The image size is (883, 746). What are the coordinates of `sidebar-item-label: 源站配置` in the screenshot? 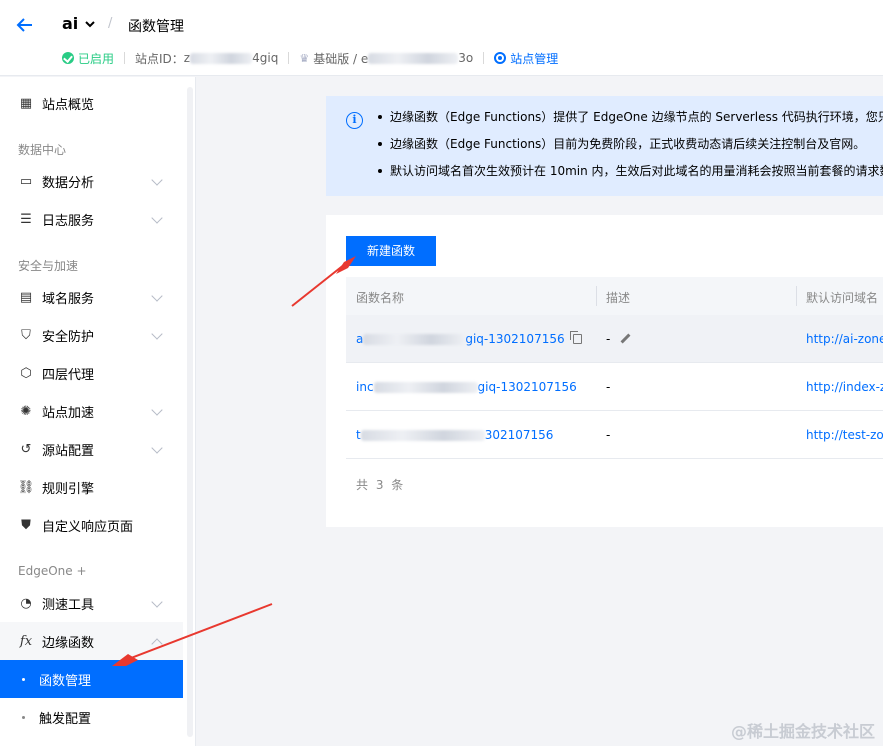 It's located at (68, 451).